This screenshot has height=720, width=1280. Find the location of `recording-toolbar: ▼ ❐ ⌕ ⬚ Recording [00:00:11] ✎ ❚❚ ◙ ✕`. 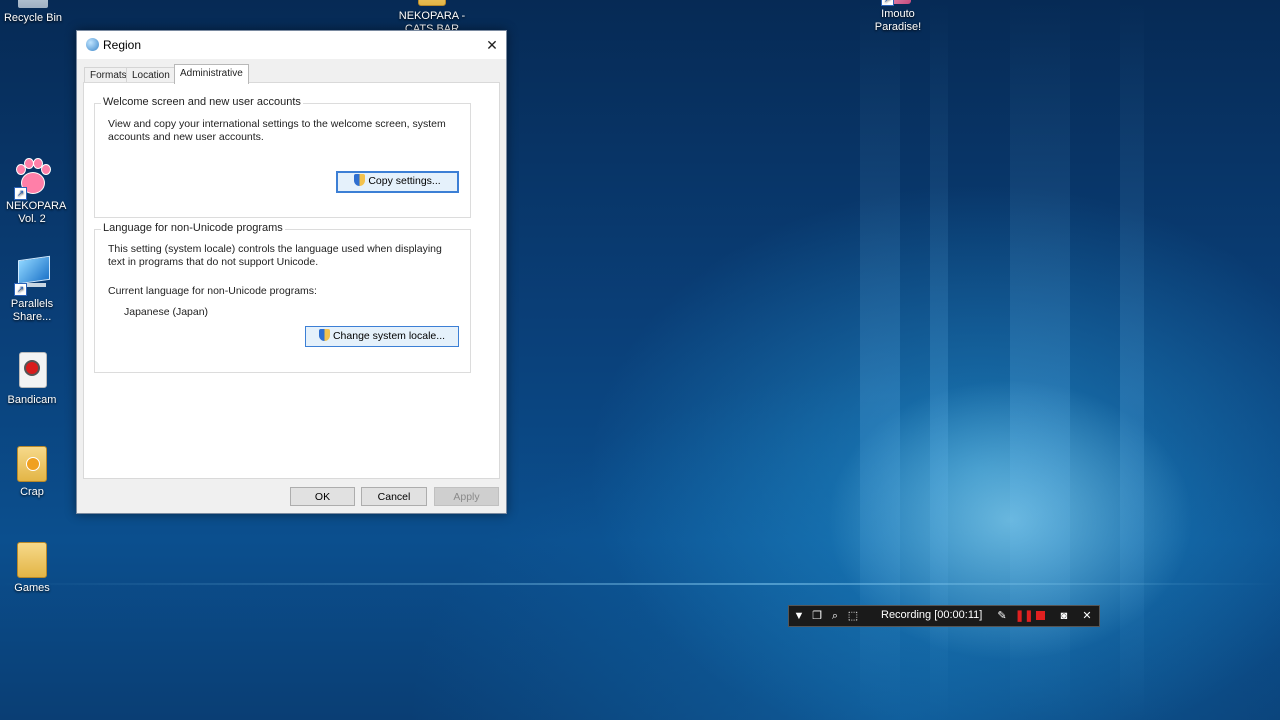

recording-toolbar: ▼ ❐ ⌕ ⬚ Recording [00:00:11] ✎ ❚❚ ◙ ✕ is located at coordinates (944, 616).